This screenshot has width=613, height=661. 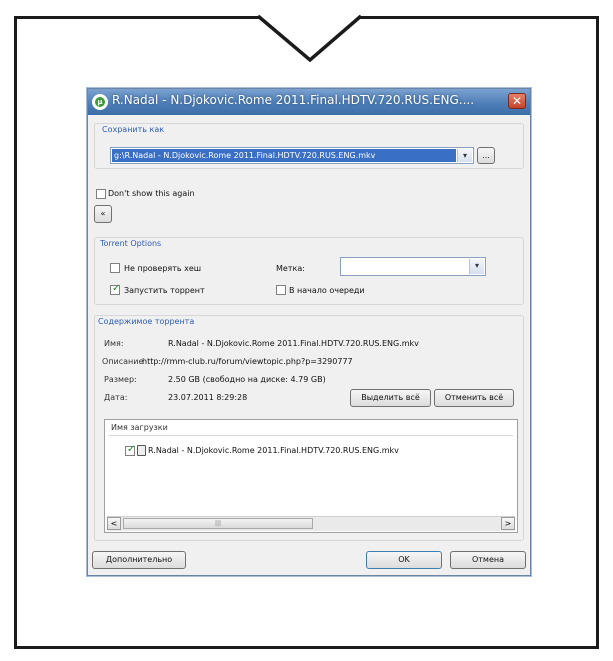 What do you see at coordinates (123, 361) in the screenshot?
I see `description-label: Описание` at bounding box center [123, 361].